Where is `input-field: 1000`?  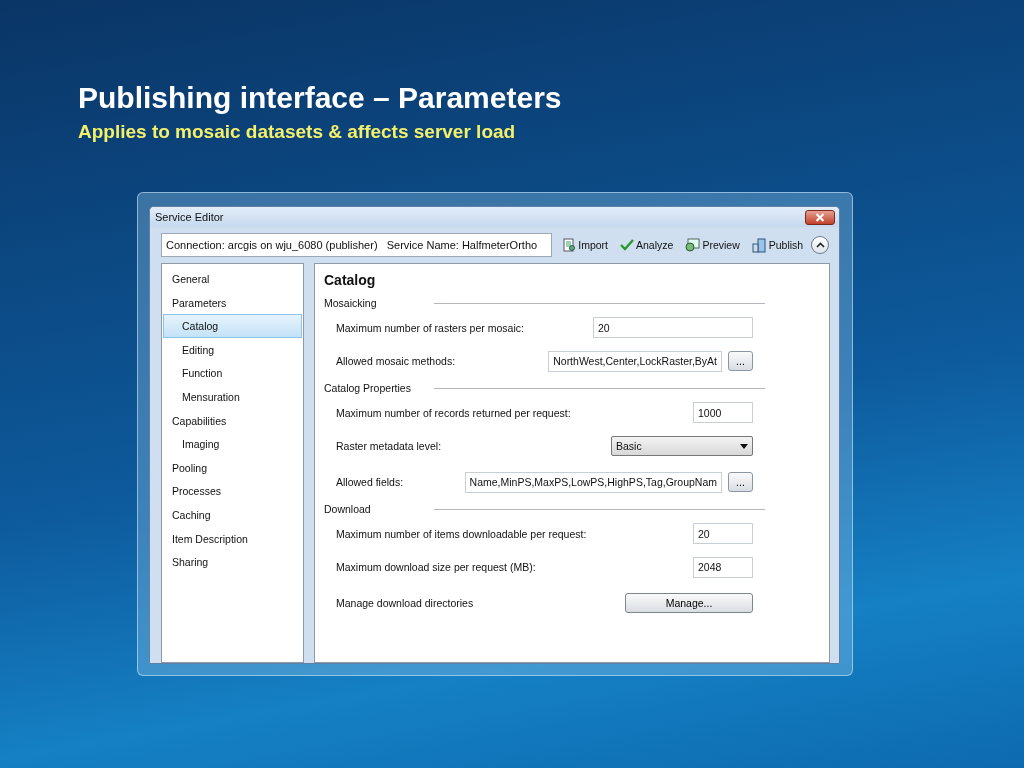
input-field: 1000 is located at coordinates (723, 412).